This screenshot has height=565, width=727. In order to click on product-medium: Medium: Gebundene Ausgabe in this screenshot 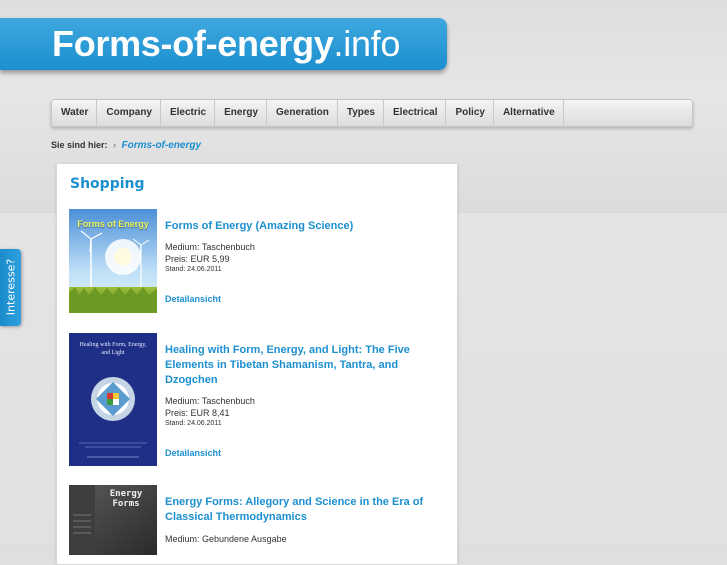, I will do `click(226, 539)`.